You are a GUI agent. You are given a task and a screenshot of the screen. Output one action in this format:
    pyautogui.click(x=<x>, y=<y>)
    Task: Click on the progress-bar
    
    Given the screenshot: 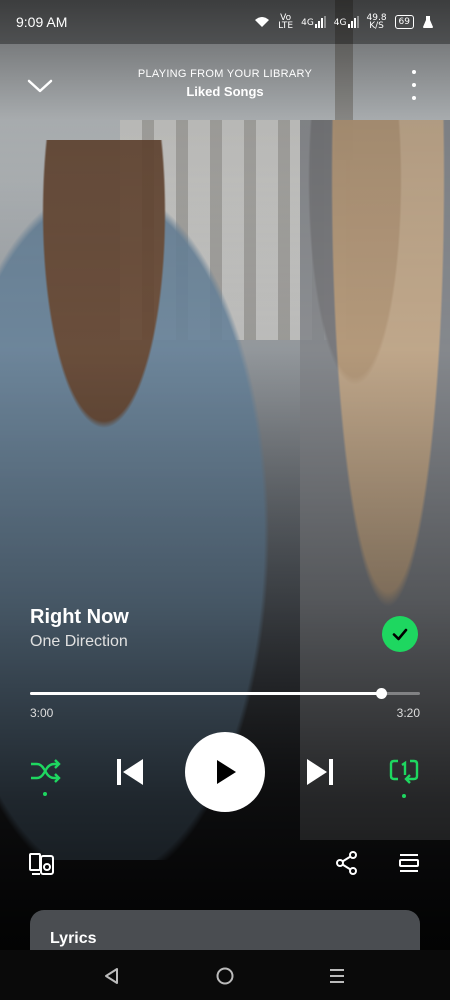 What is the action you would take?
    pyautogui.click(x=225, y=694)
    